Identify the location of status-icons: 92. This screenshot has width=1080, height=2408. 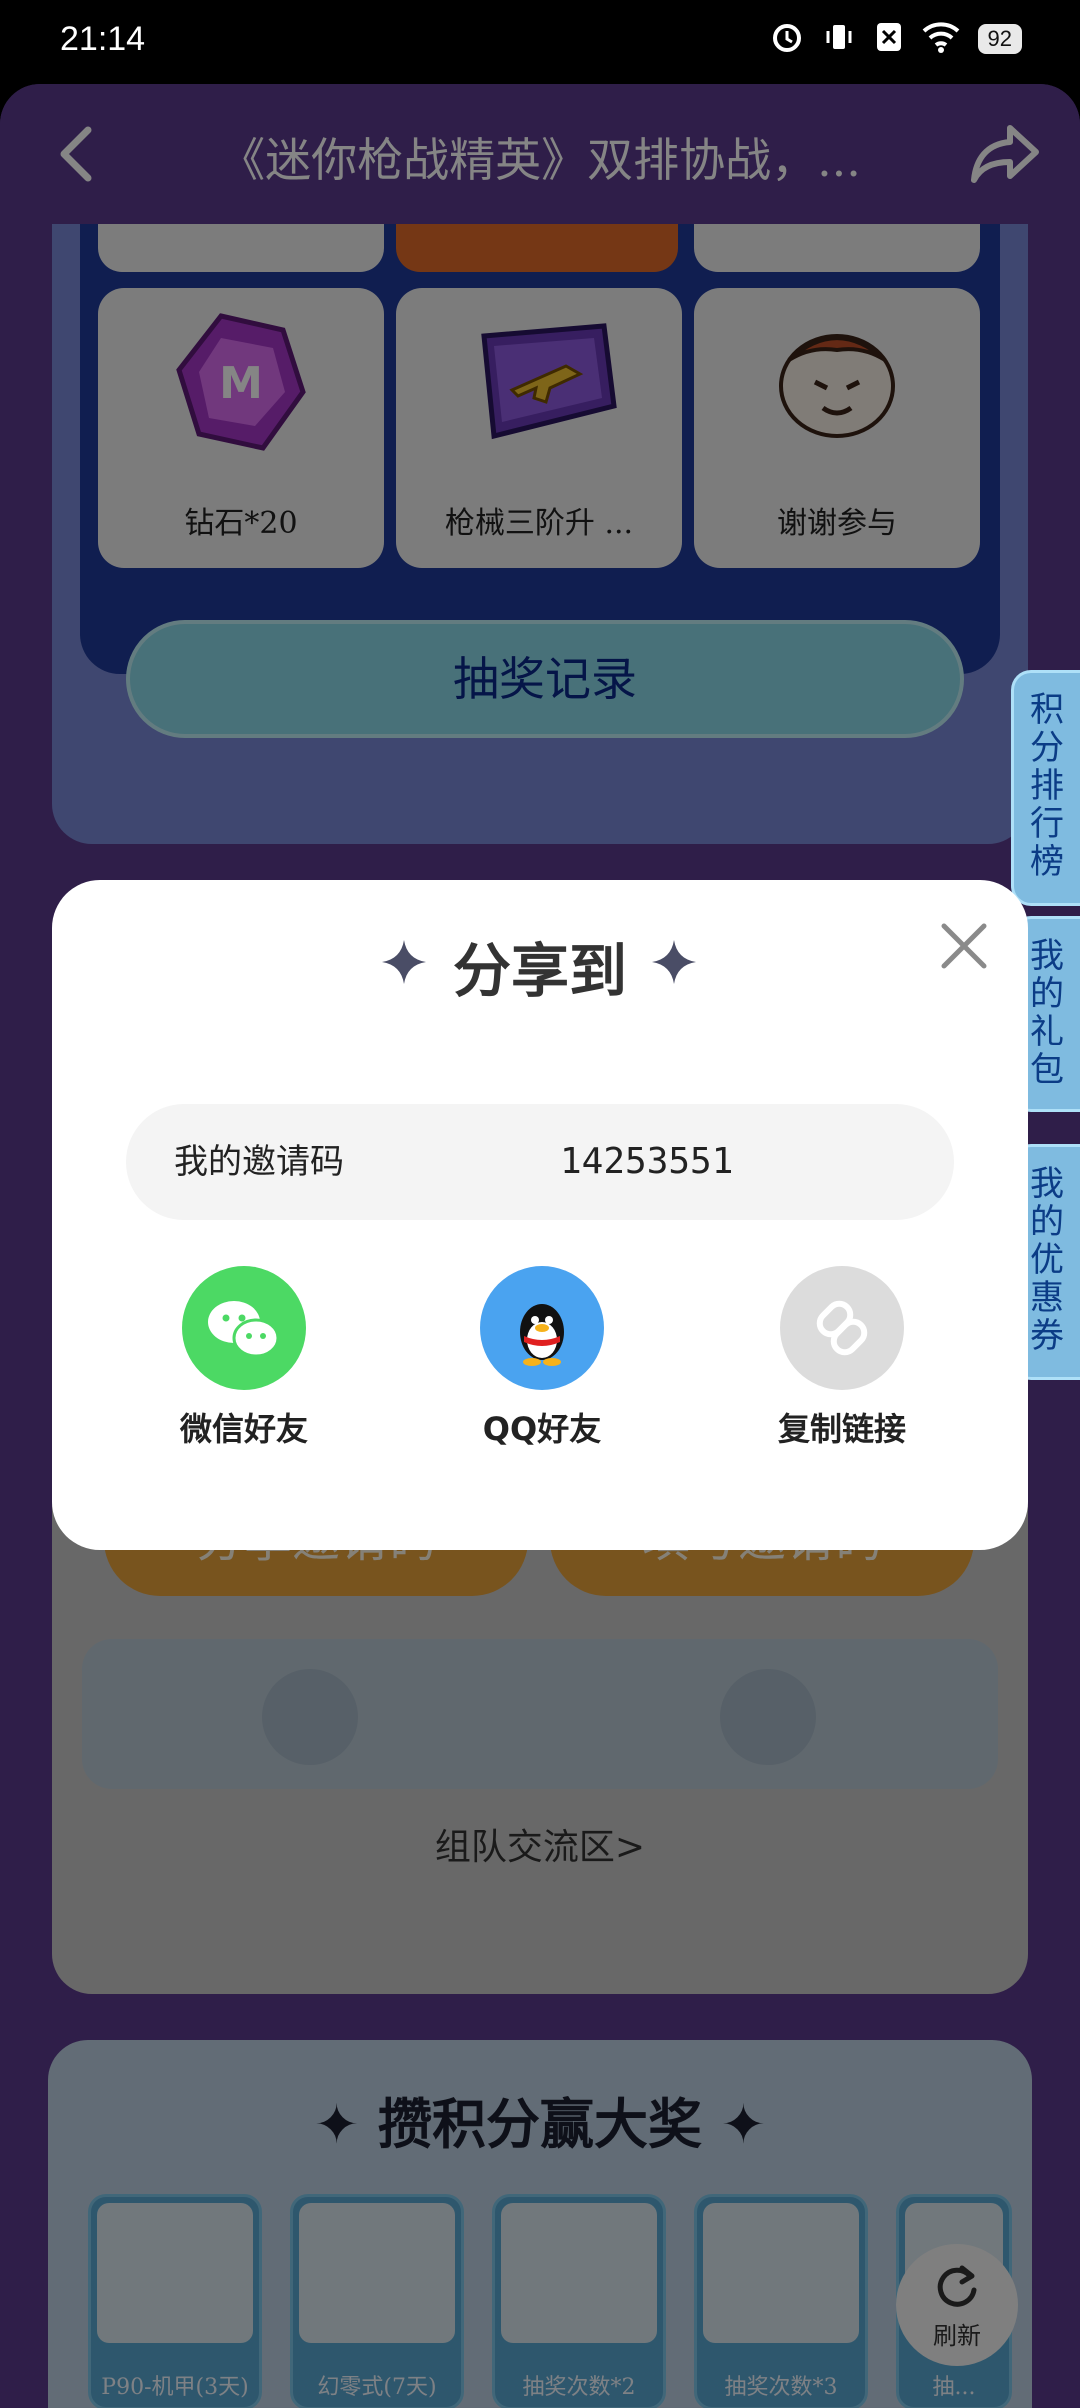
(896, 39).